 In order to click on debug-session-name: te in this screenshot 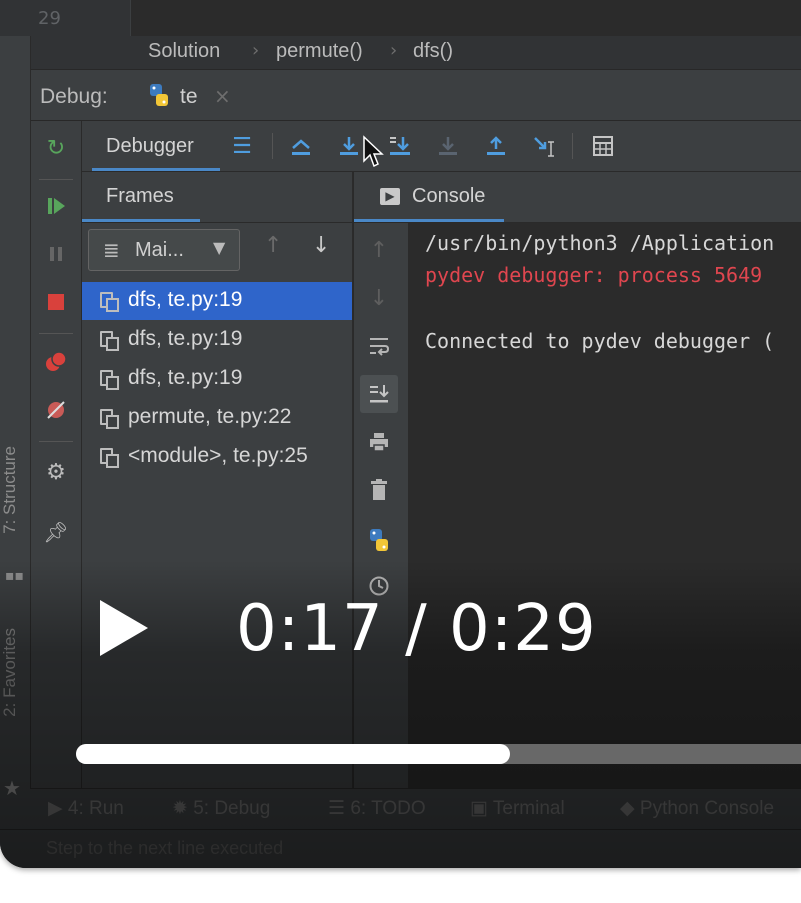, I will do `click(189, 96)`.